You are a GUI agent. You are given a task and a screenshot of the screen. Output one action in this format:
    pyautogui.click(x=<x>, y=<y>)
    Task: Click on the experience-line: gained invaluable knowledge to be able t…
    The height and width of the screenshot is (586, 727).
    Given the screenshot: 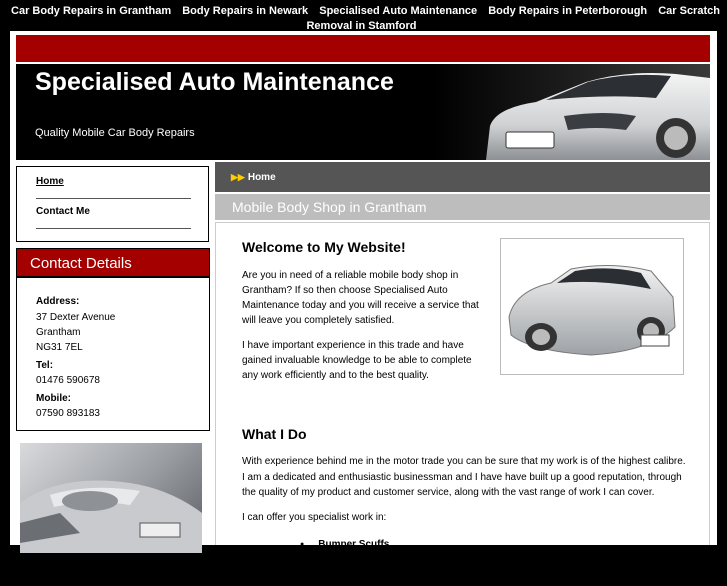 What is the action you would take?
    pyautogui.click(x=357, y=360)
    